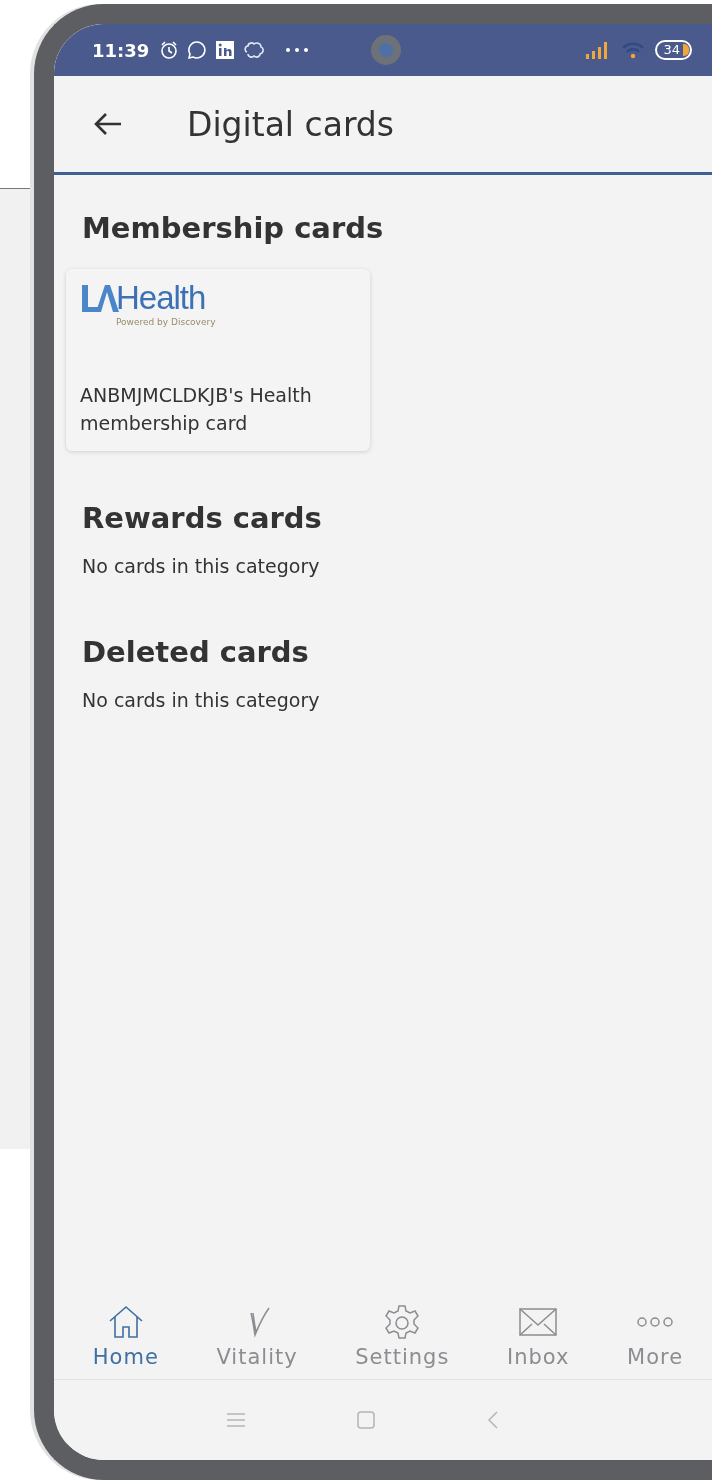  What do you see at coordinates (125, 1336) in the screenshot?
I see `nav-tab: Home` at bounding box center [125, 1336].